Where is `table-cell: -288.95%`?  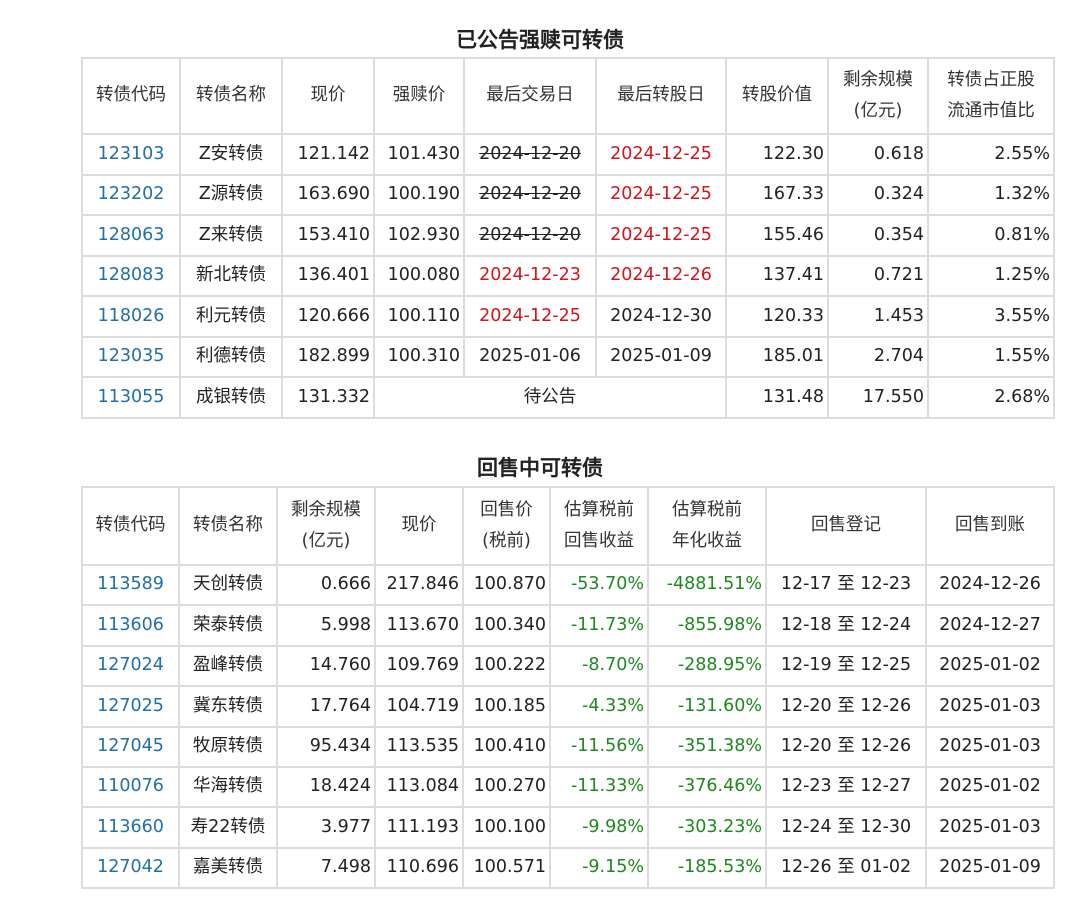
table-cell: -288.95% is located at coordinates (707, 666).